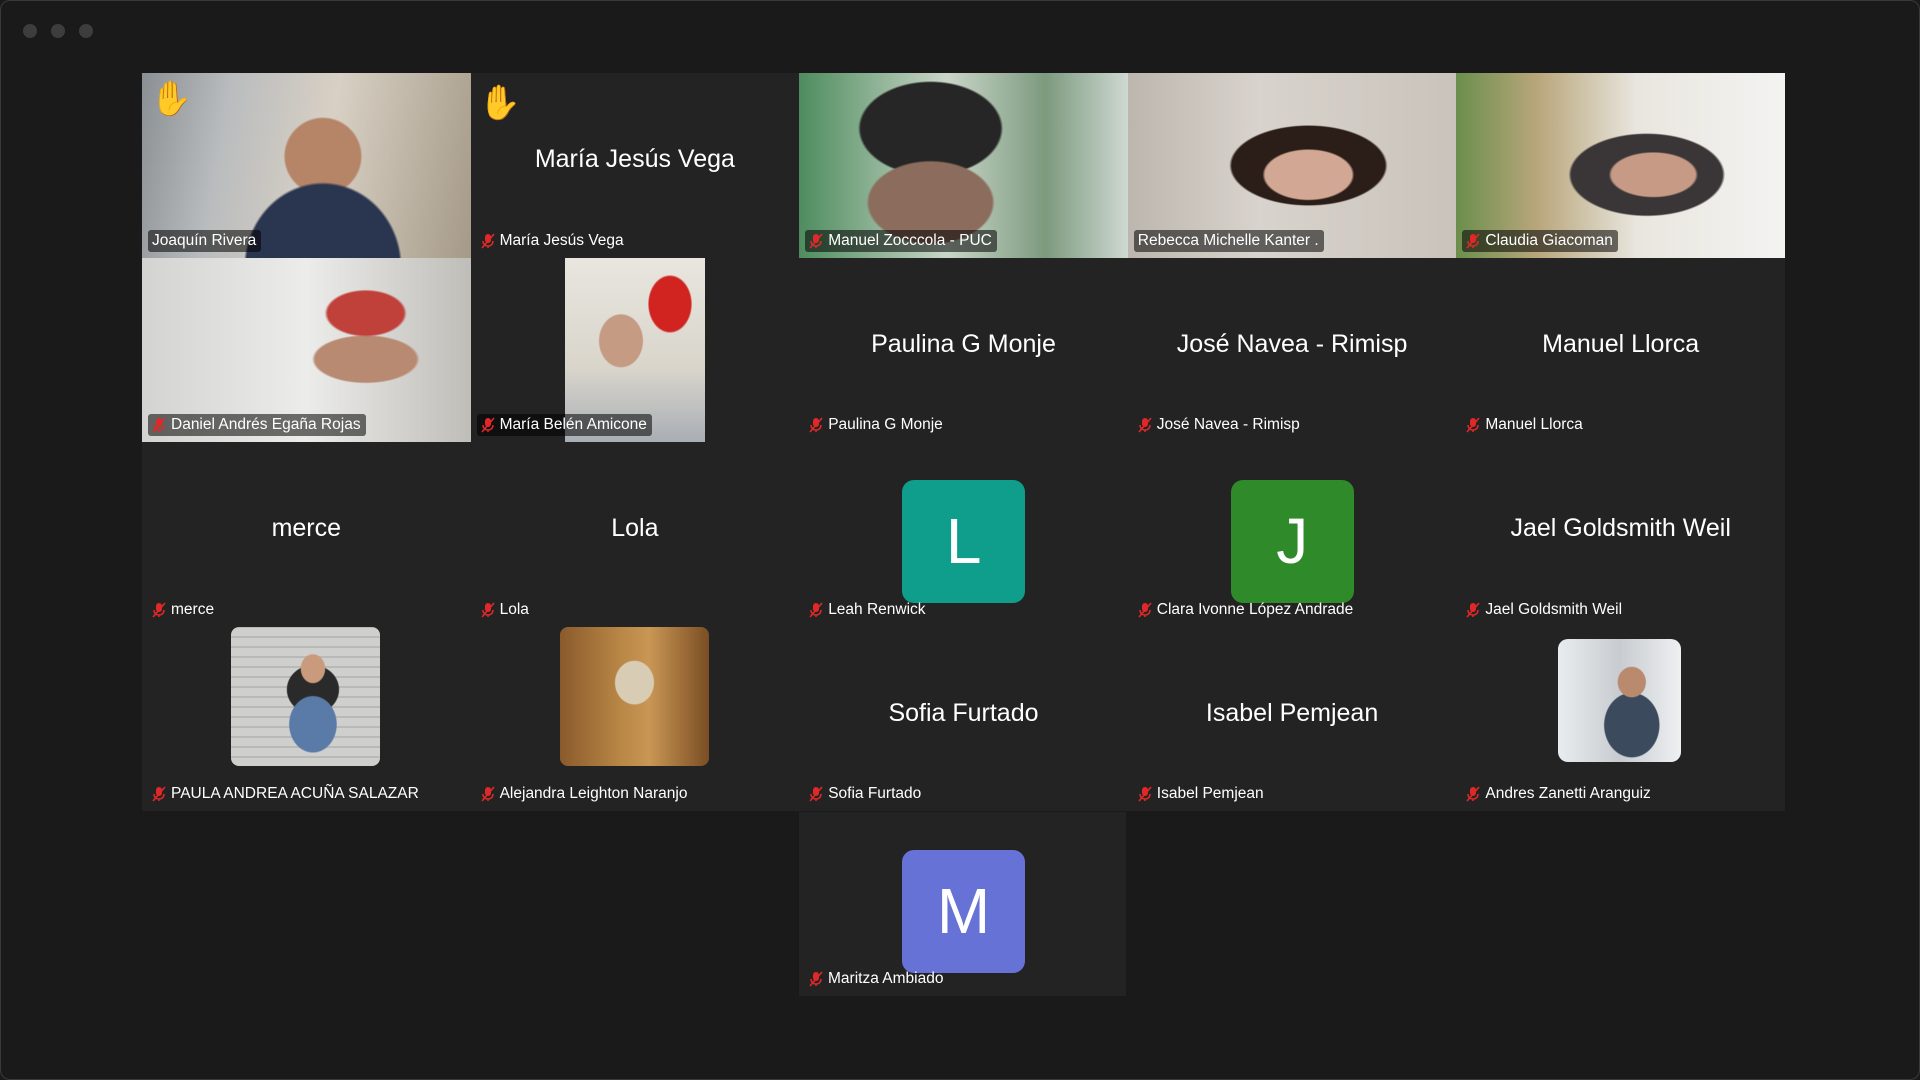  Describe the element at coordinates (875, 793) in the screenshot. I see `participant-name: Sofia Furtado` at that location.